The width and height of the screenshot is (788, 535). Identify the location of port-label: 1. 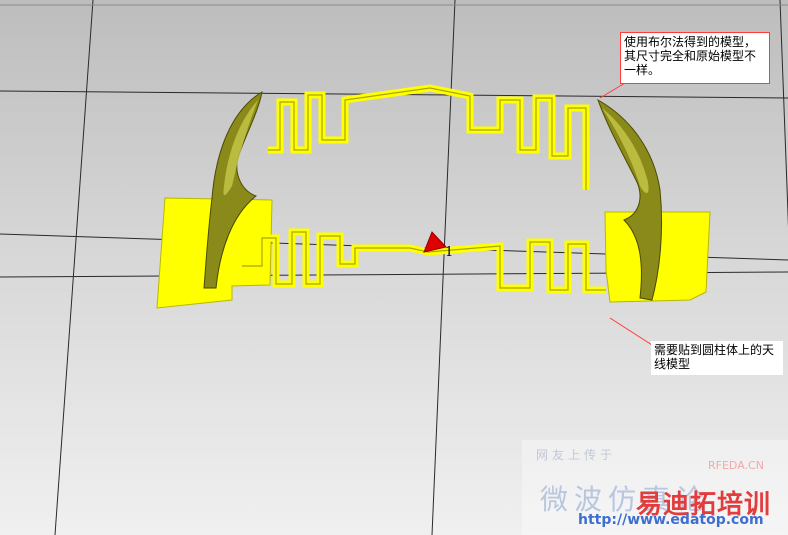
(449, 252).